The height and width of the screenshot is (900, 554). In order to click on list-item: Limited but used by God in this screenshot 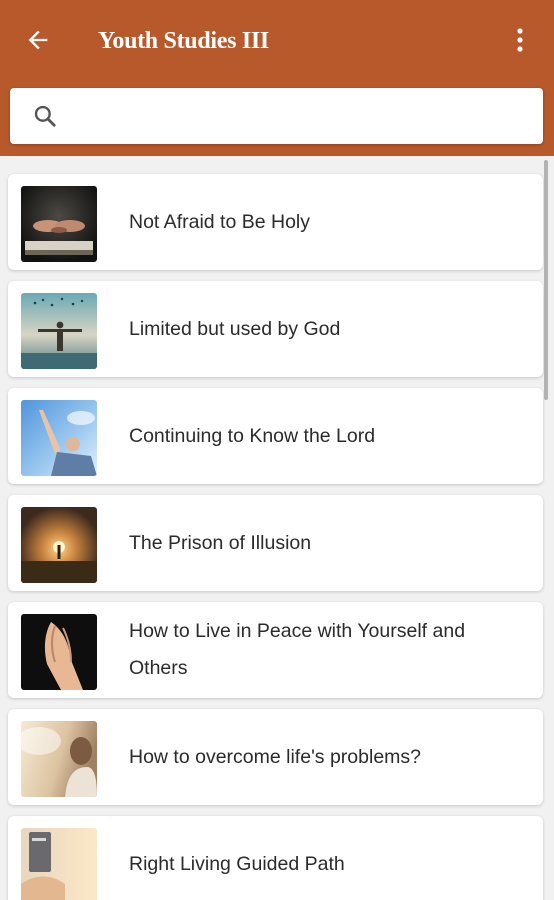, I will do `click(275, 329)`.